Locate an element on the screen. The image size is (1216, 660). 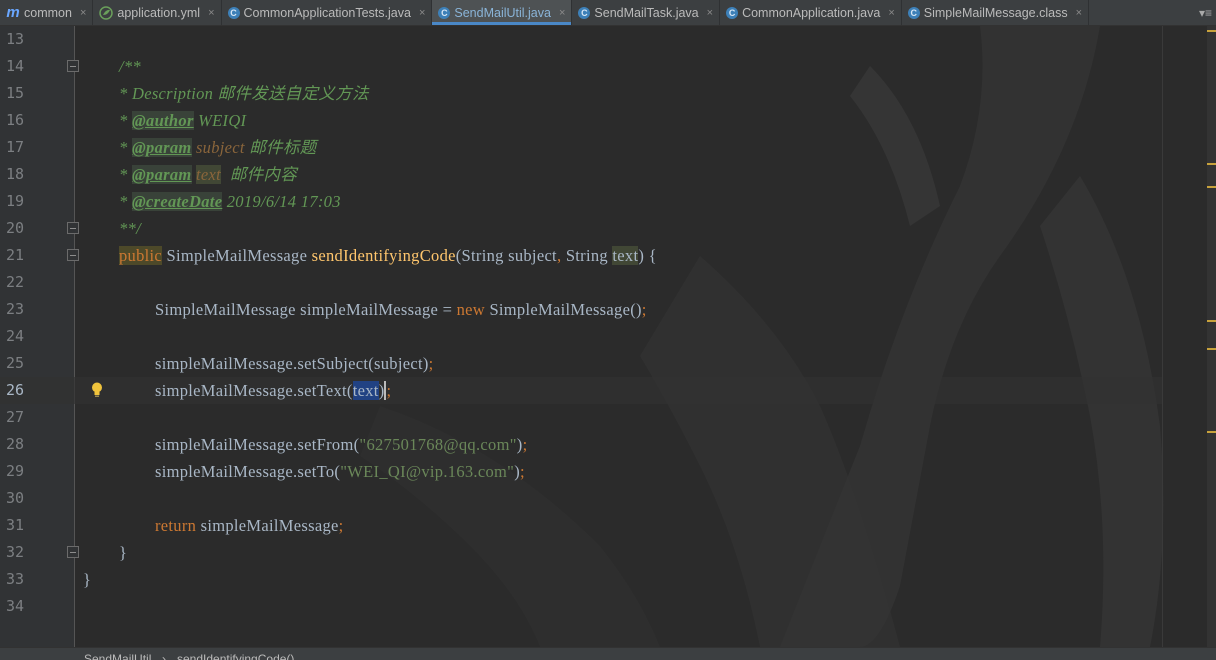
code-text: simpleMailMessage is located at coordinates (267, 525).